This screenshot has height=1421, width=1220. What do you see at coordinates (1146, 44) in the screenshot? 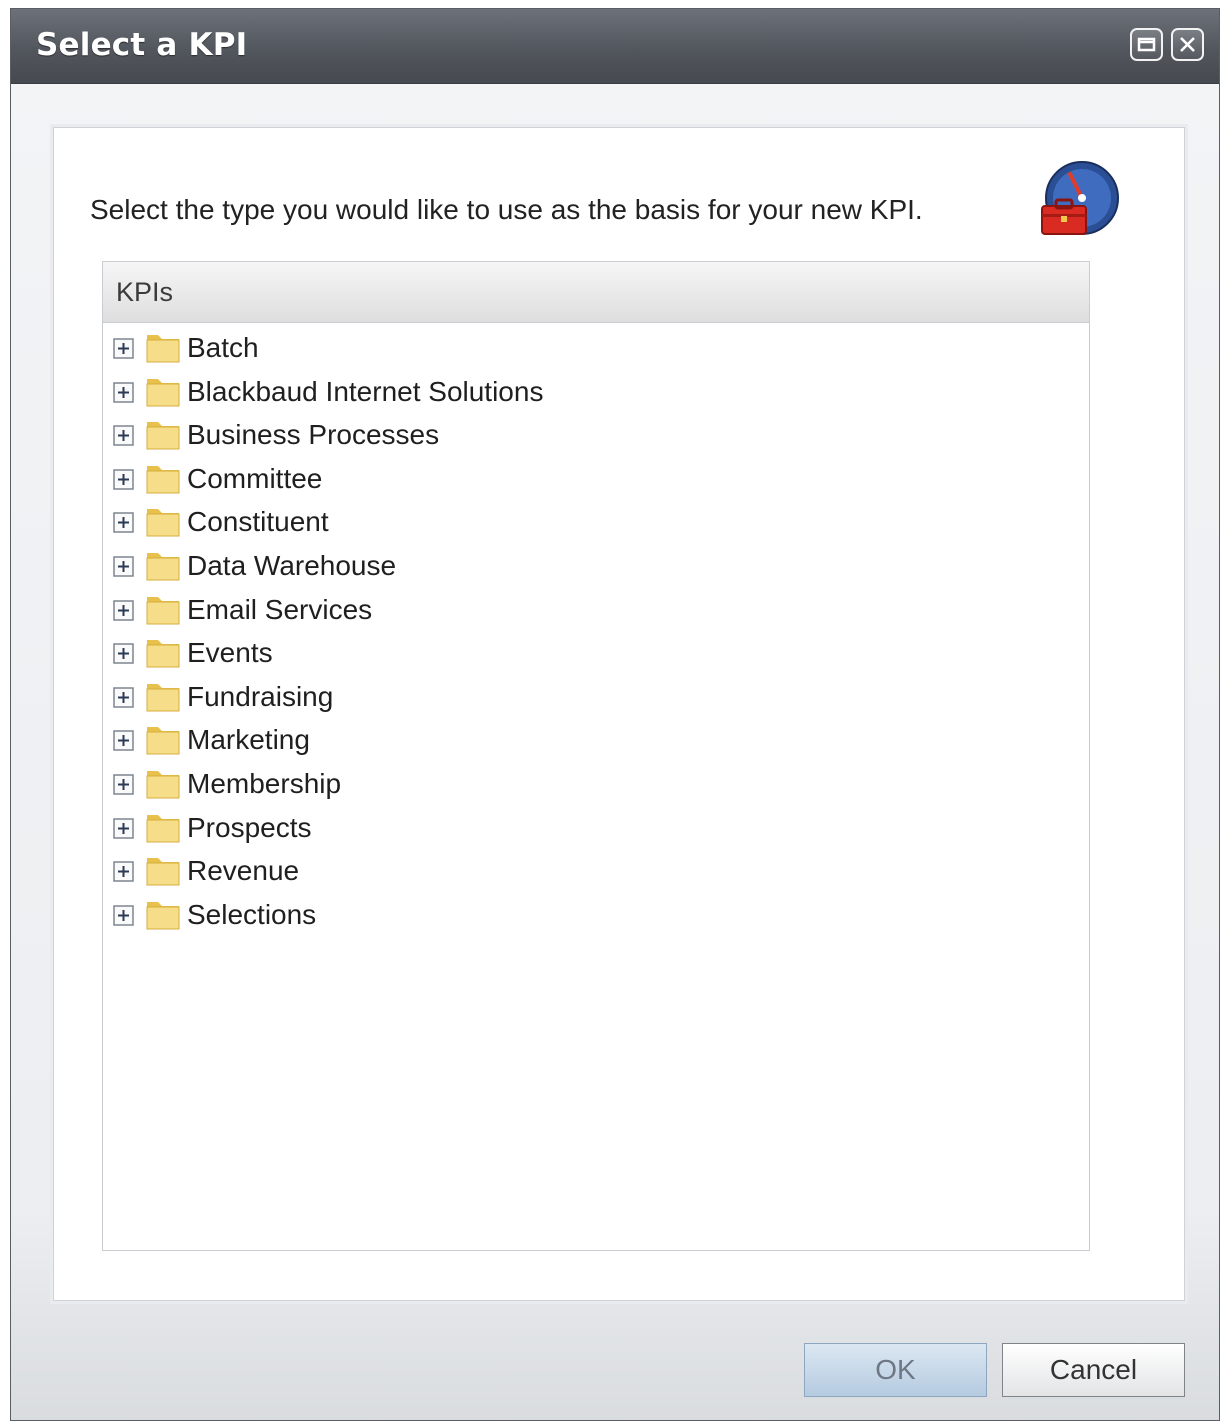
I see `window-maximize-icon` at bounding box center [1146, 44].